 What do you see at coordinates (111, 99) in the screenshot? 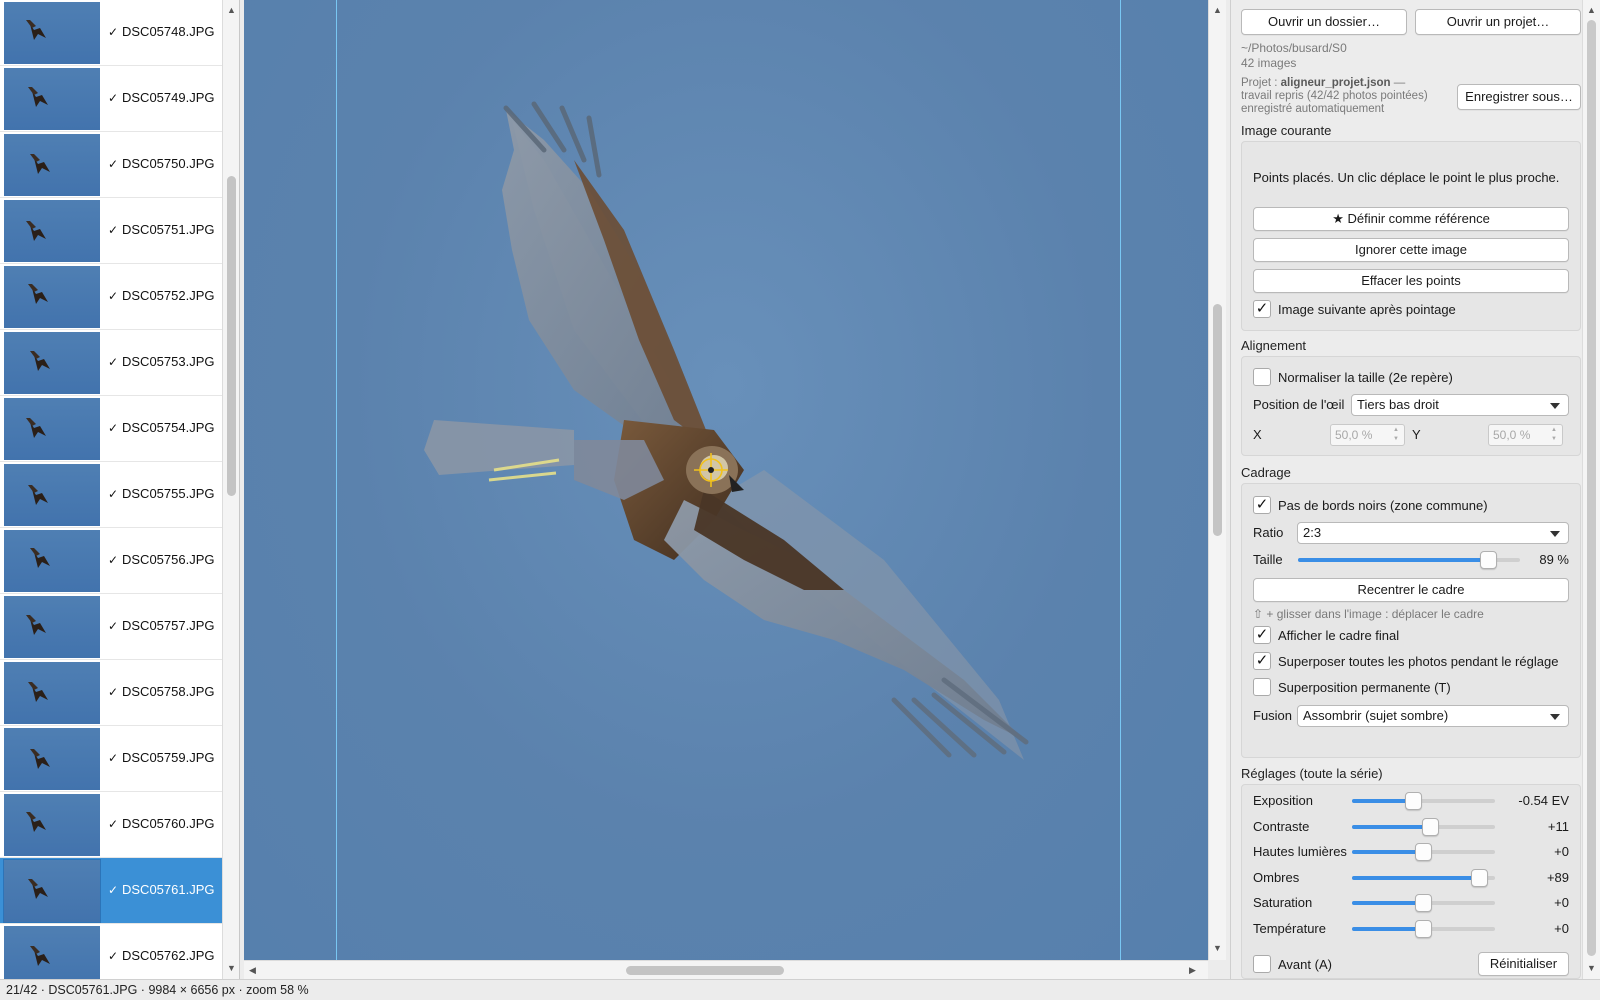
I see `file-list-item: ✓ DSC05749.JPG` at bounding box center [111, 99].